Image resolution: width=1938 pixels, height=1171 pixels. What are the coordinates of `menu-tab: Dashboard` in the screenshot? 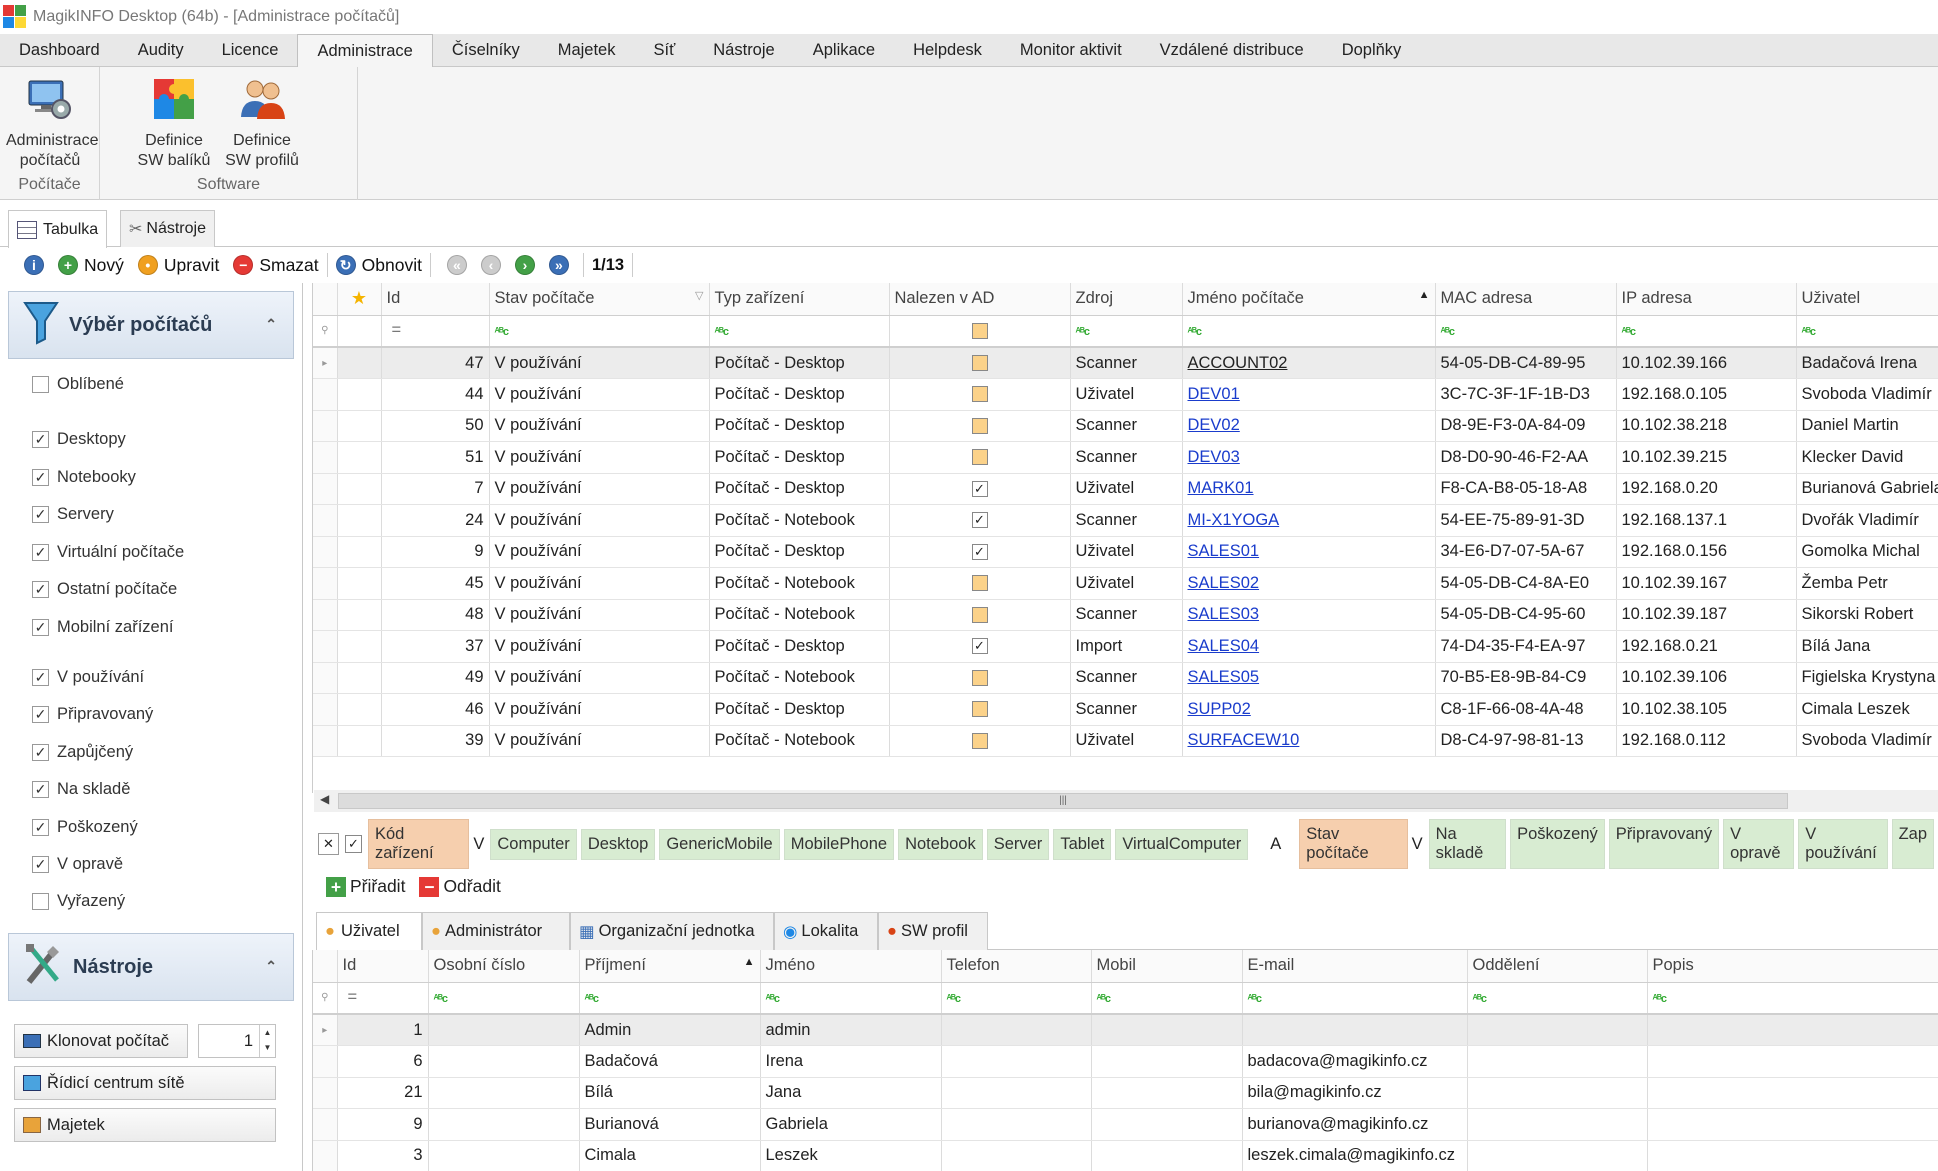 It's located at (59, 50).